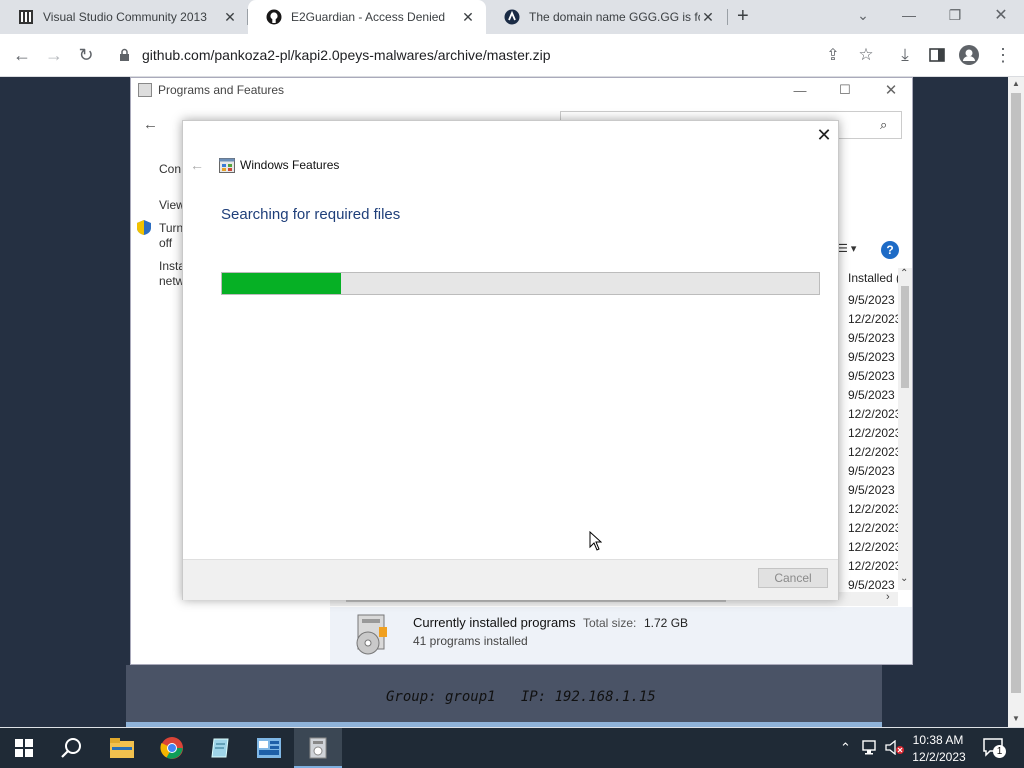 The height and width of the screenshot is (768, 1024). Describe the element at coordinates (904, 273) in the screenshot. I see `scroll-up-icon: ⌃` at that location.